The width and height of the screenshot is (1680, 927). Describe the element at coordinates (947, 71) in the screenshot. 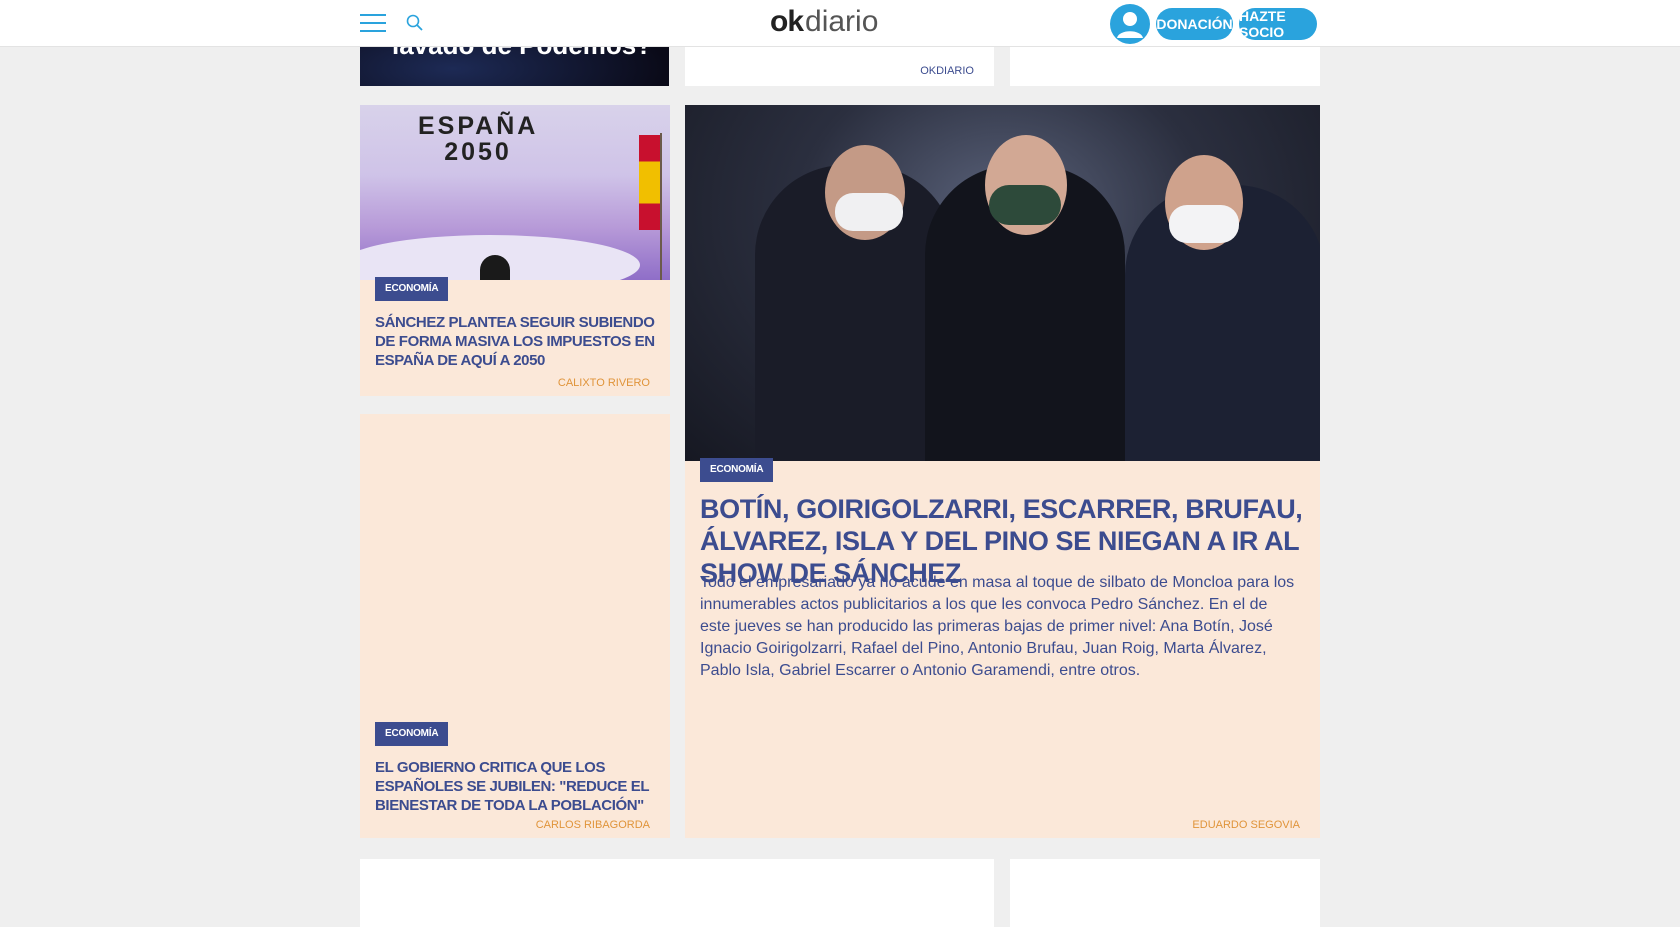

I see `article-author: OKDIARIO` at that location.